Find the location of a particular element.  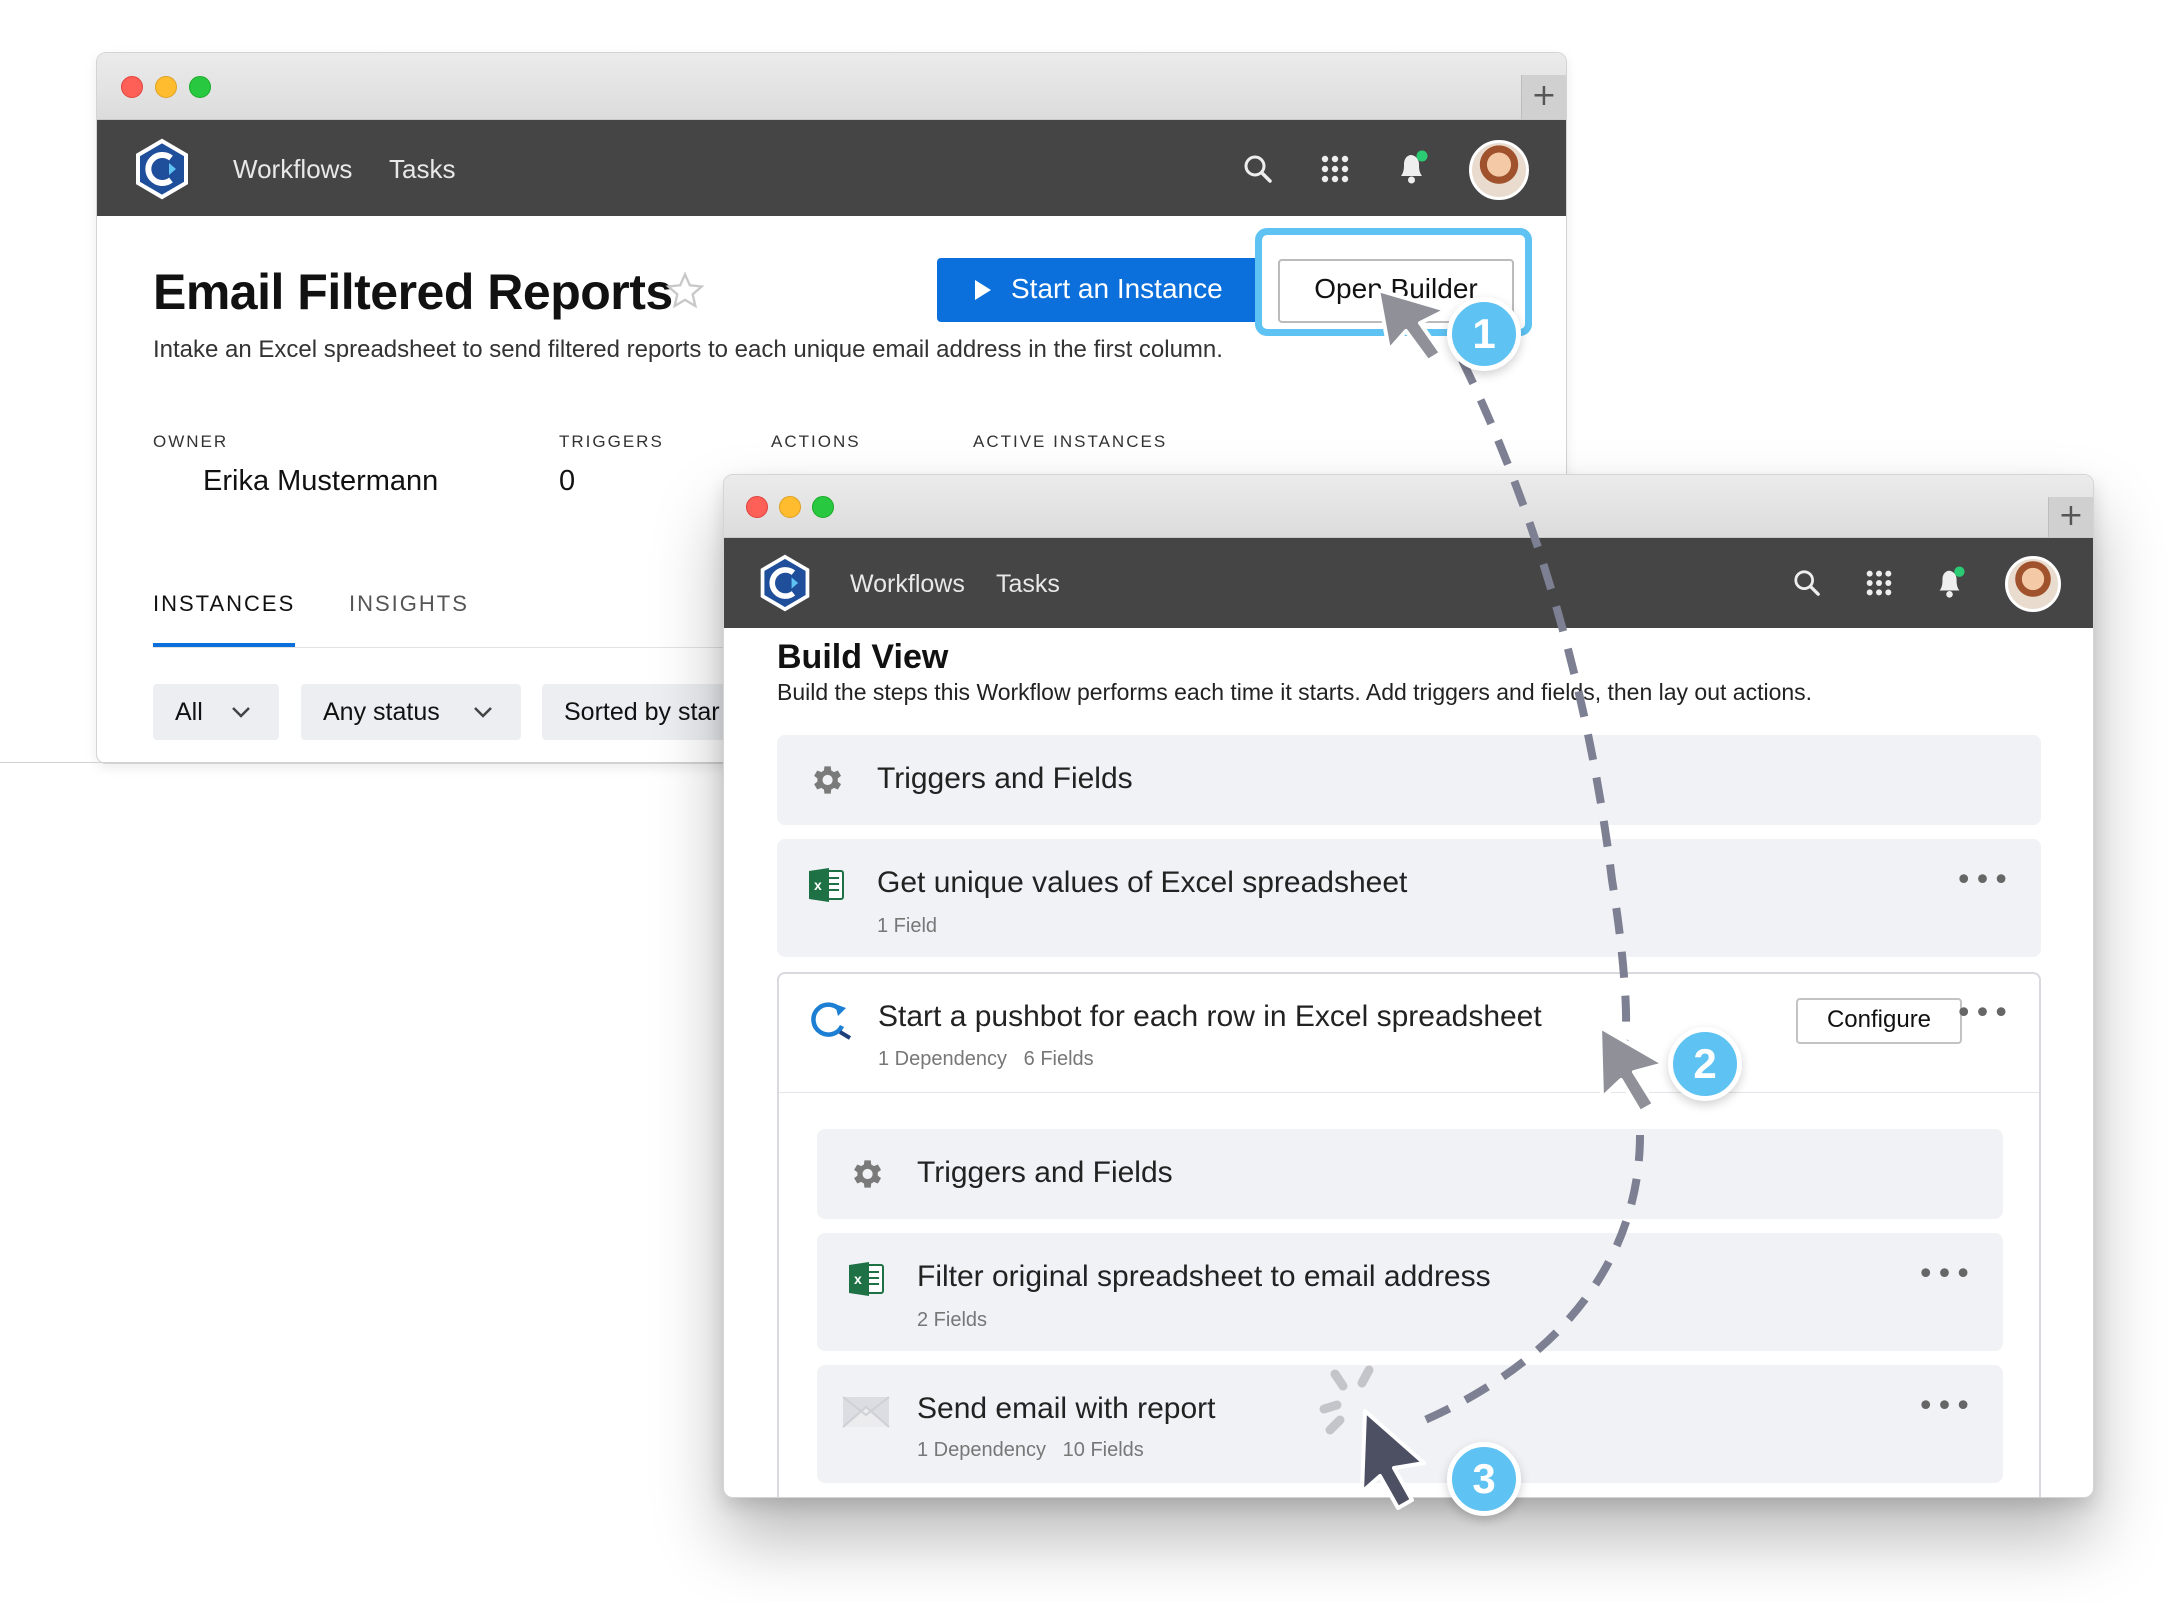

step-badge-2: 2 is located at coordinates (1705, 1064).